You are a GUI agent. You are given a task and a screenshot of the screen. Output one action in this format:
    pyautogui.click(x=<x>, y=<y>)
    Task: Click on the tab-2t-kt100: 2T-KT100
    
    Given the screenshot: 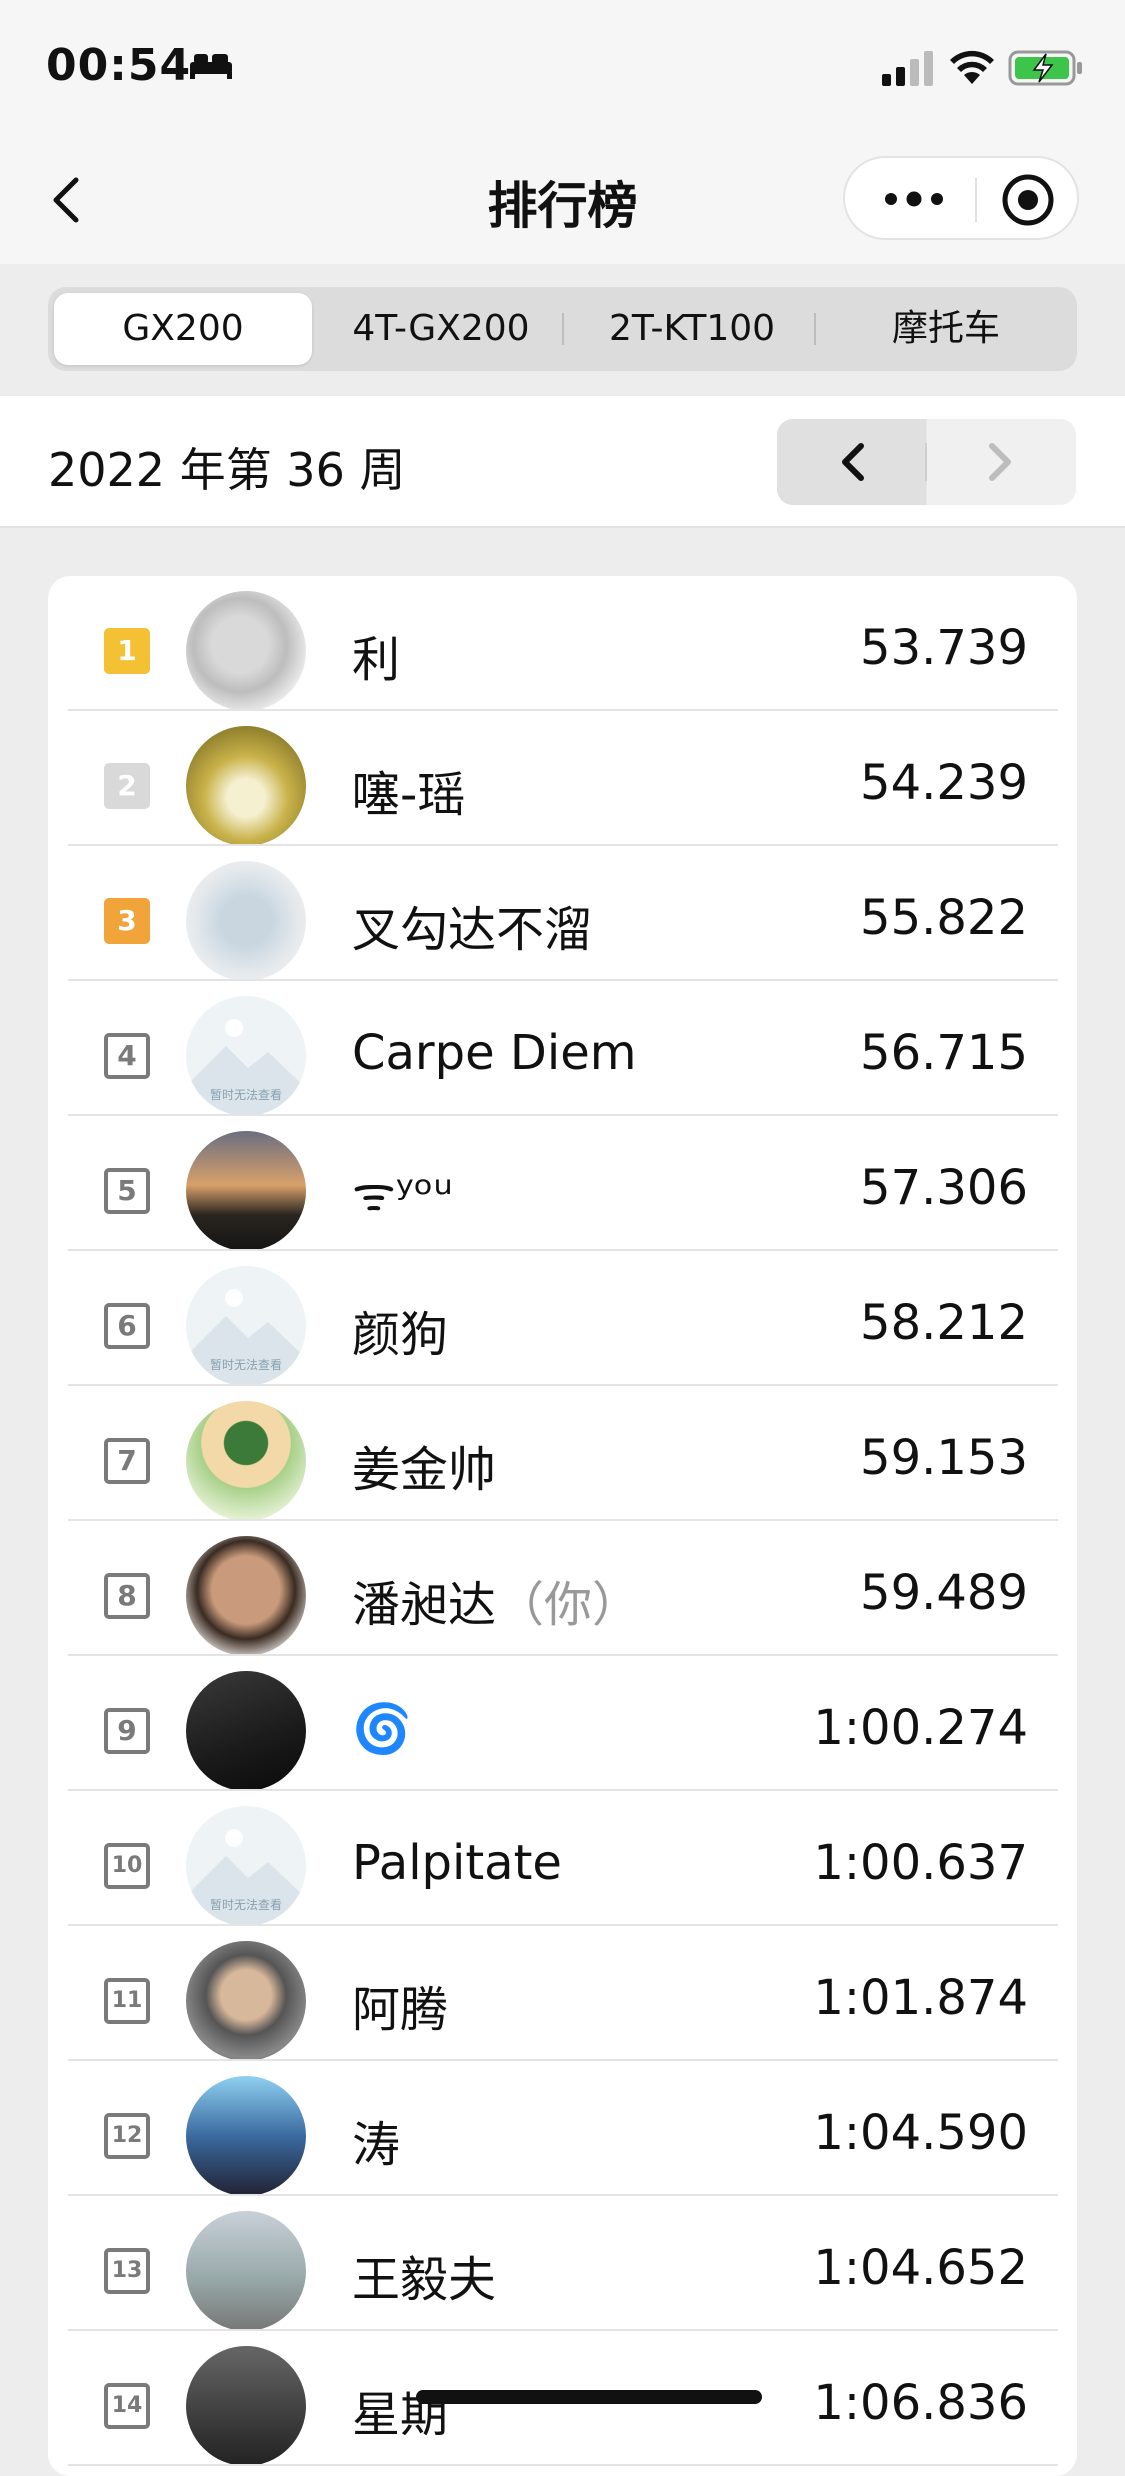 What is the action you would take?
    pyautogui.click(x=692, y=329)
    